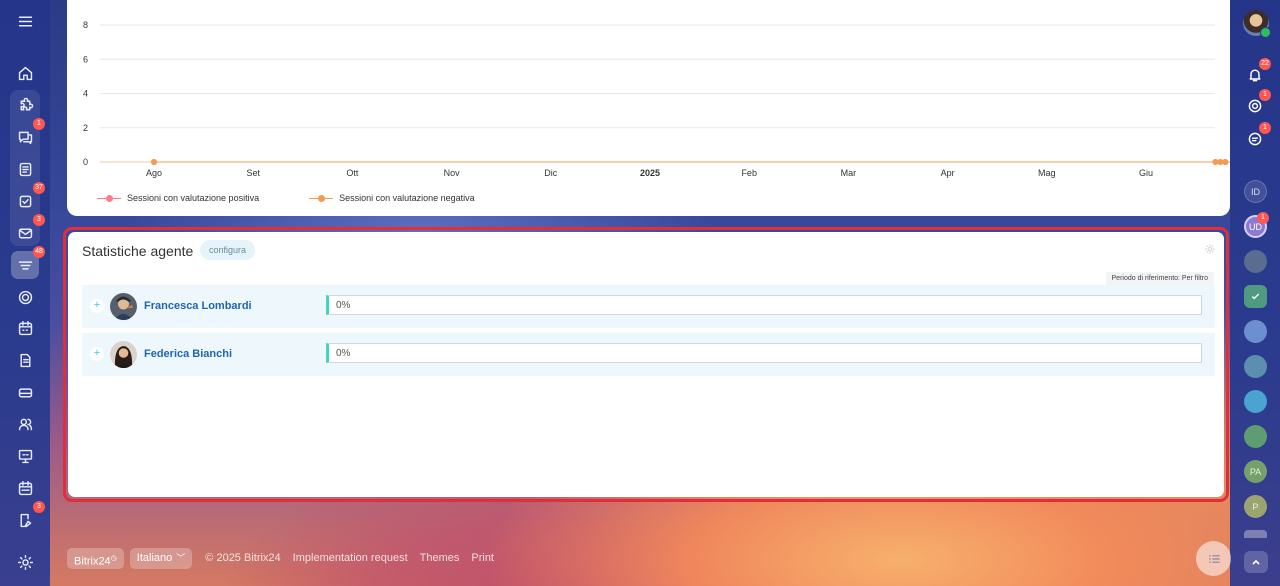  I want to click on y-tick-label: 8, so click(85, 25).